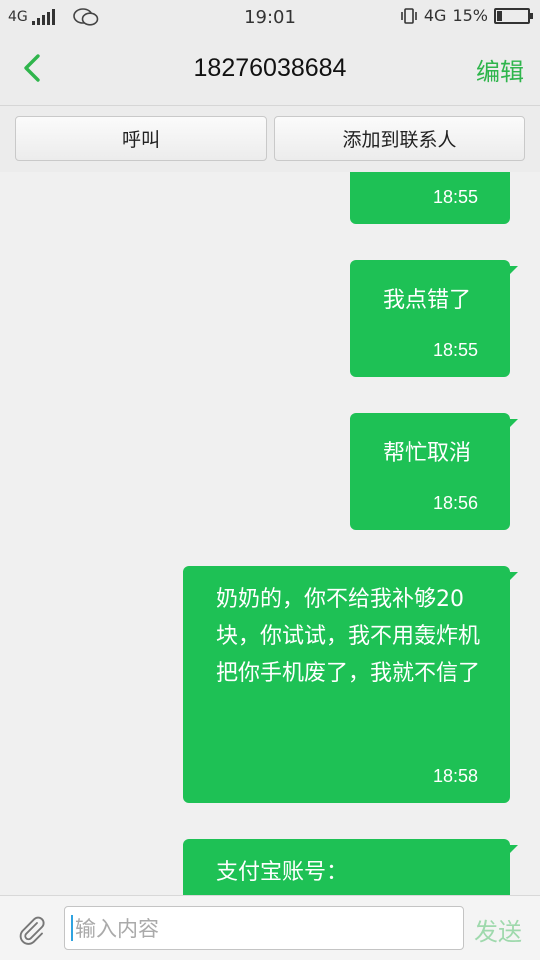 This screenshot has height=960, width=540. Describe the element at coordinates (434, 318) in the screenshot. I see `message-bubble: 我点错了 18:55` at that location.